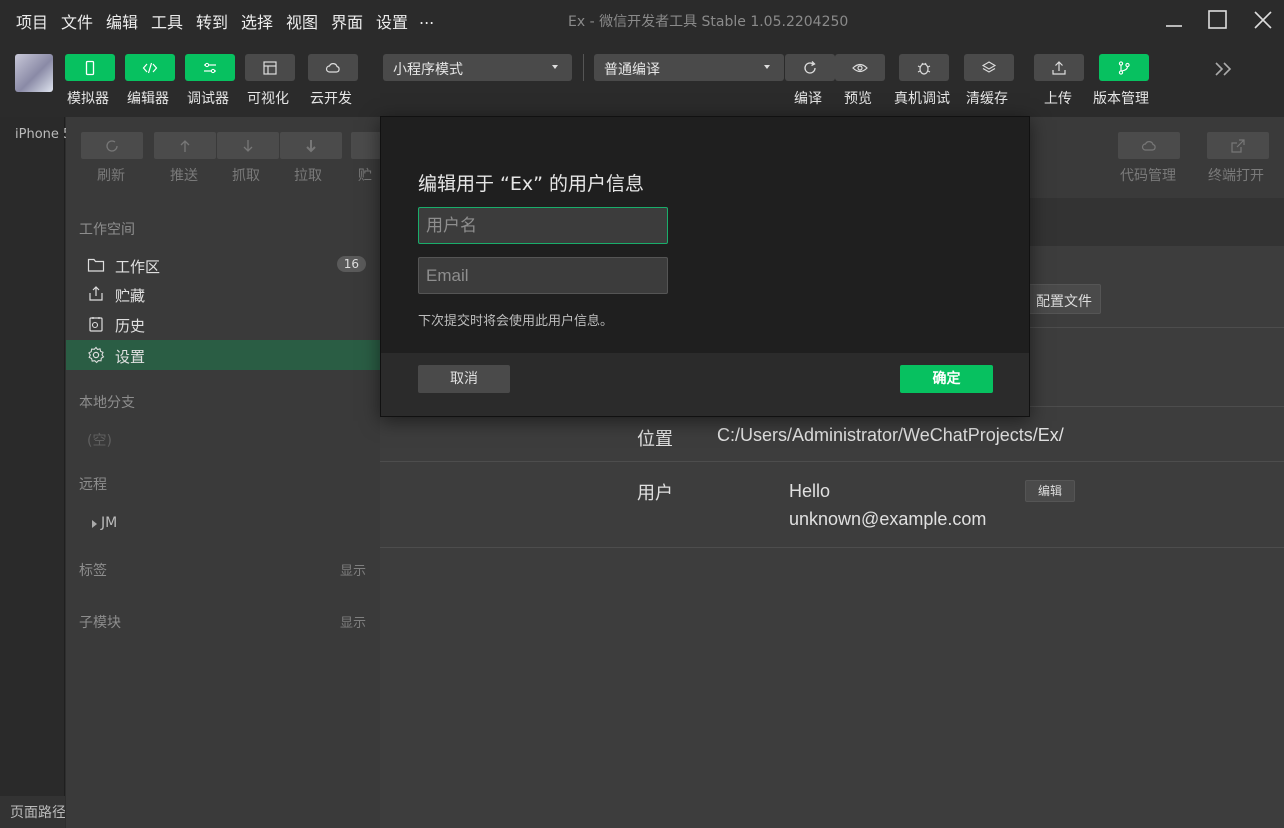 The width and height of the screenshot is (1284, 828). Describe the element at coordinates (93, 485) in the screenshot. I see `remote-header: 远程` at that location.